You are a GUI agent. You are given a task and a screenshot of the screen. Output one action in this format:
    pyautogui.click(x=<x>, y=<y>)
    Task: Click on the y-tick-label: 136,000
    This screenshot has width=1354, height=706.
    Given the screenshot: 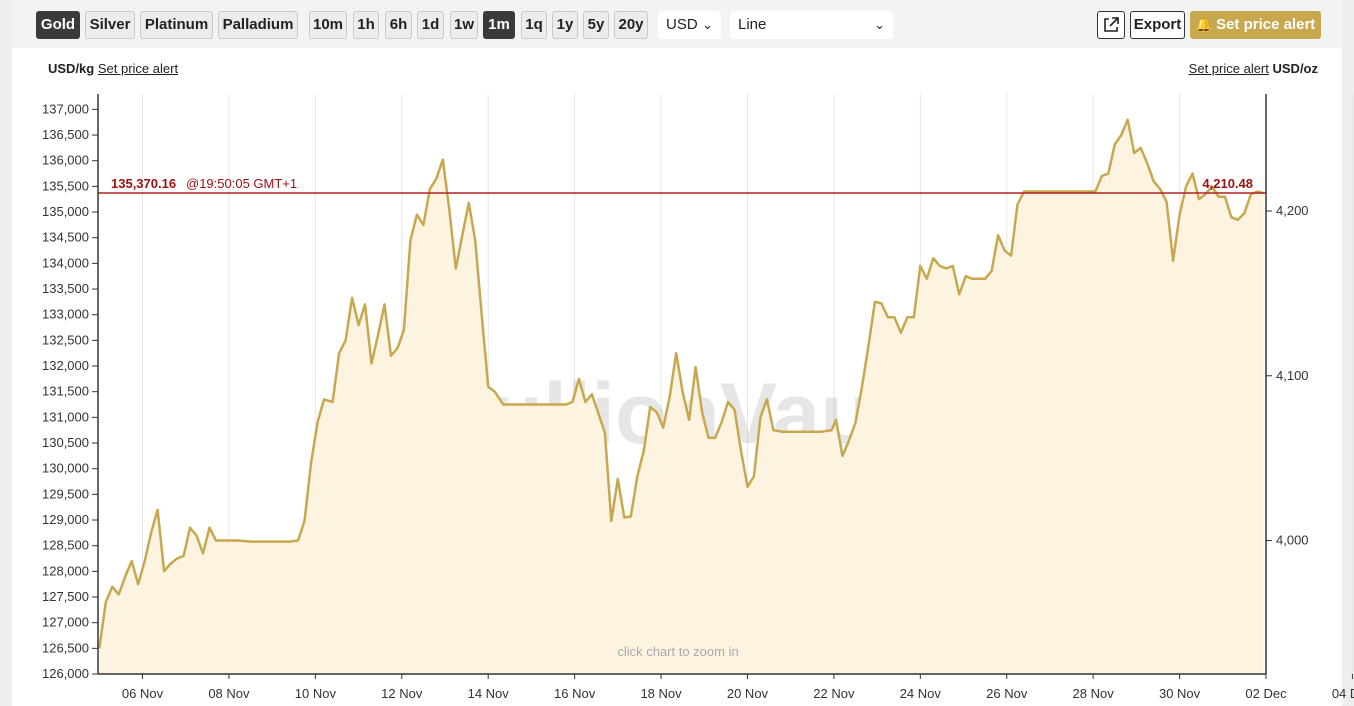 What is the action you would take?
    pyautogui.click(x=65, y=160)
    